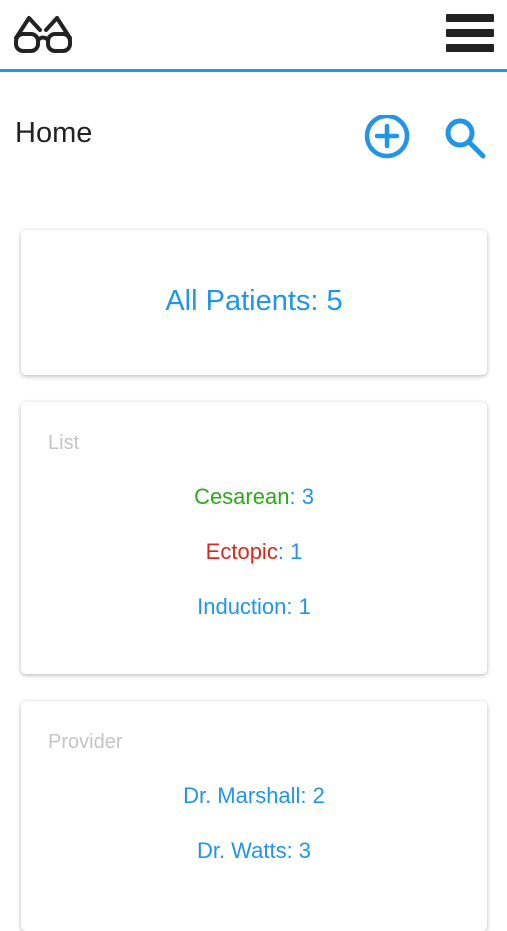 The image size is (507, 931). I want to click on page-title: Home, so click(54, 133).